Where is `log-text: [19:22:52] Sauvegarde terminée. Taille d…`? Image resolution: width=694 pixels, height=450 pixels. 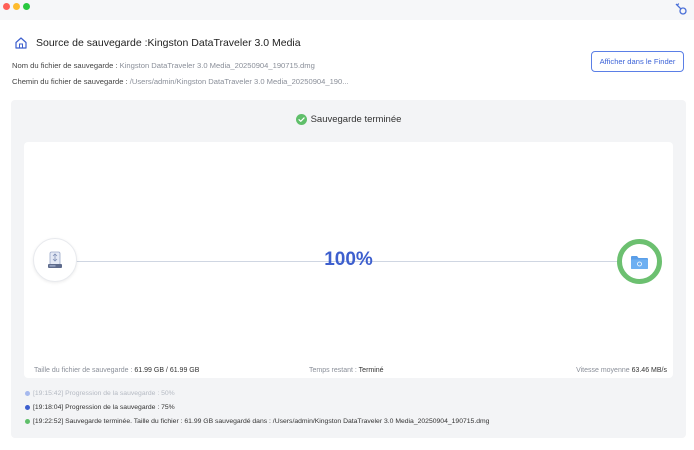 log-text: [19:22:52] Sauvegarde terminée. Taille d… is located at coordinates (261, 421).